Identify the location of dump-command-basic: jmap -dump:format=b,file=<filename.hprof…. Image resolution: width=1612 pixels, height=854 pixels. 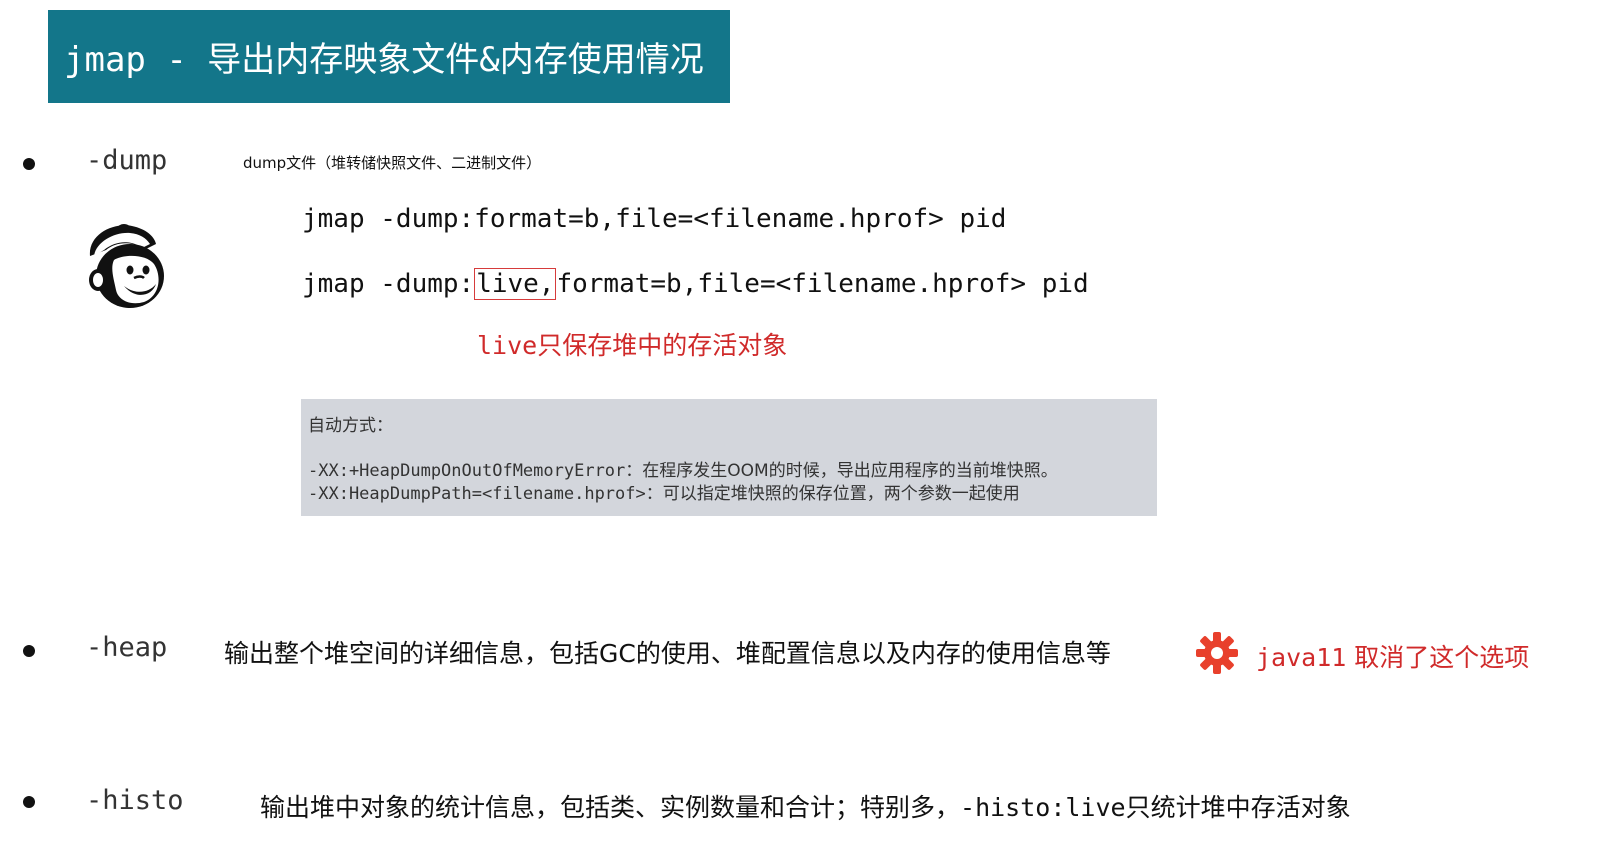
(654, 219).